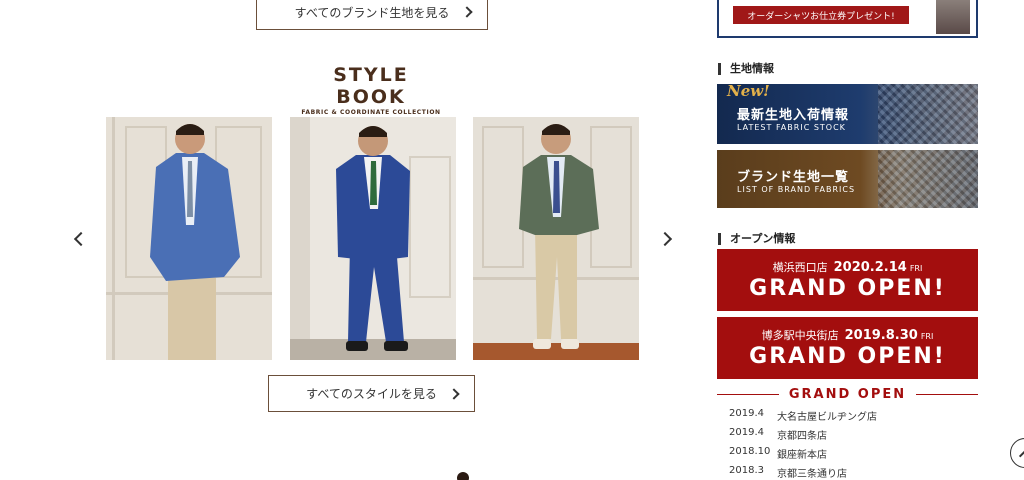 The image size is (1024, 480). What do you see at coordinates (793, 177) in the screenshot?
I see `brand-fabrics-title: ブランド生地一覧` at bounding box center [793, 177].